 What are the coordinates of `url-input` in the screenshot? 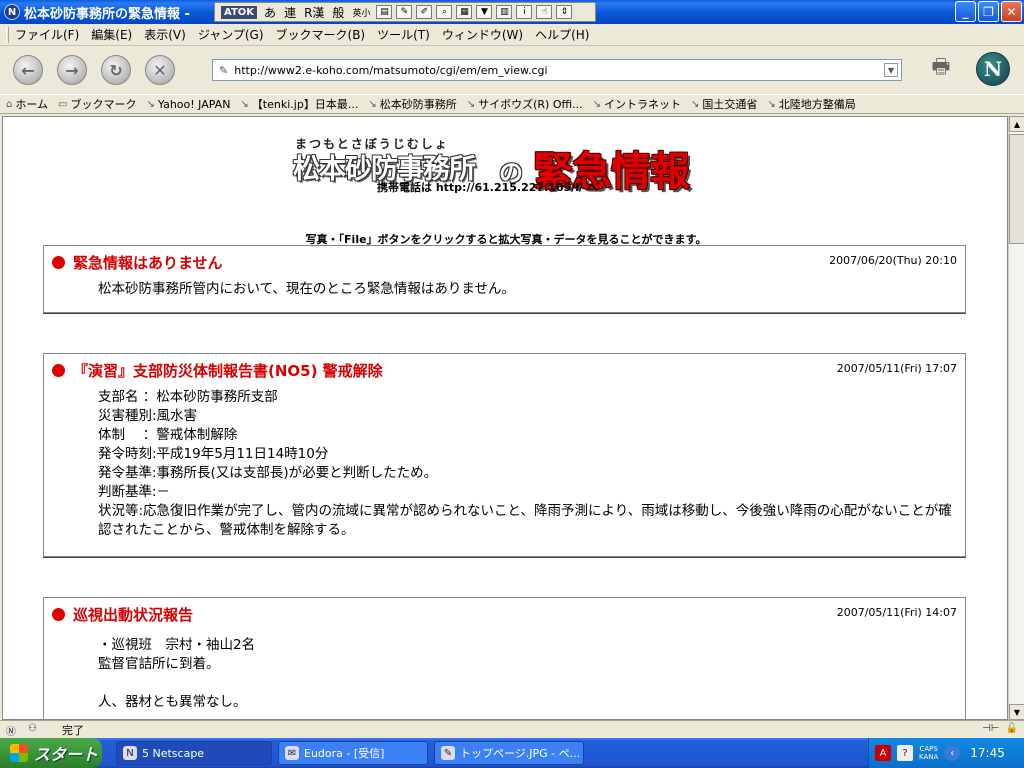 It's located at (554, 70).